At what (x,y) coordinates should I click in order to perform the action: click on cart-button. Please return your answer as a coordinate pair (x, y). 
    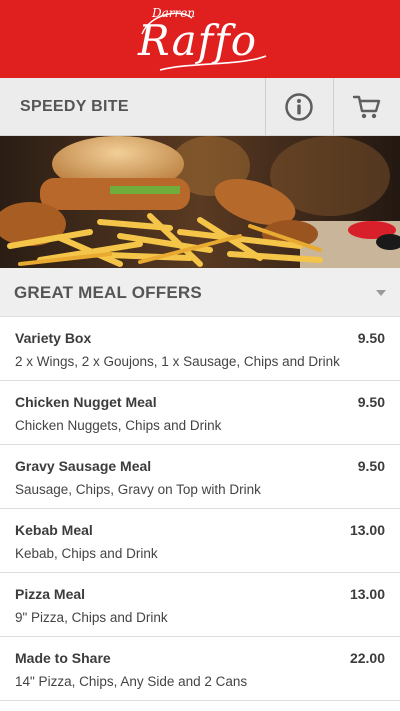
    Looking at the image, I should click on (366, 106).